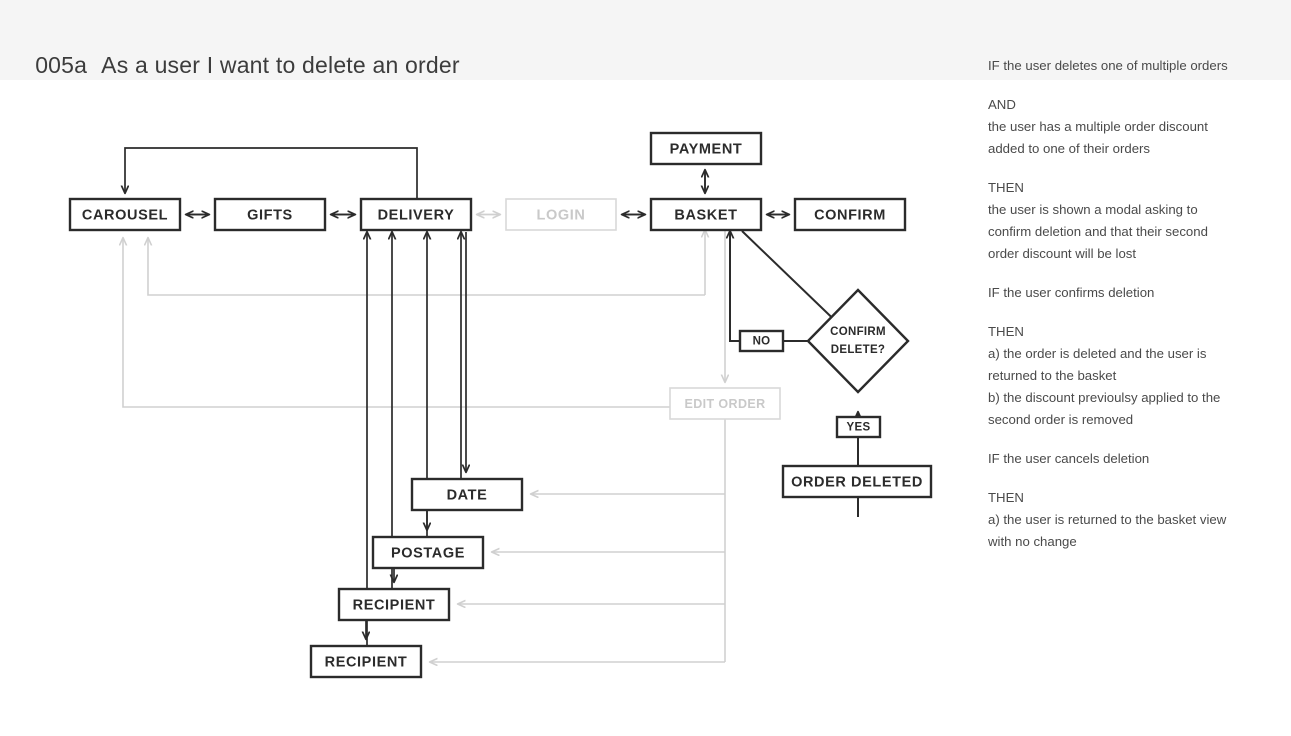 The height and width of the screenshot is (736, 1291). Describe the element at coordinates (1052, 375) in the screenshot. I see `note-line: returned to the basket` at that location.